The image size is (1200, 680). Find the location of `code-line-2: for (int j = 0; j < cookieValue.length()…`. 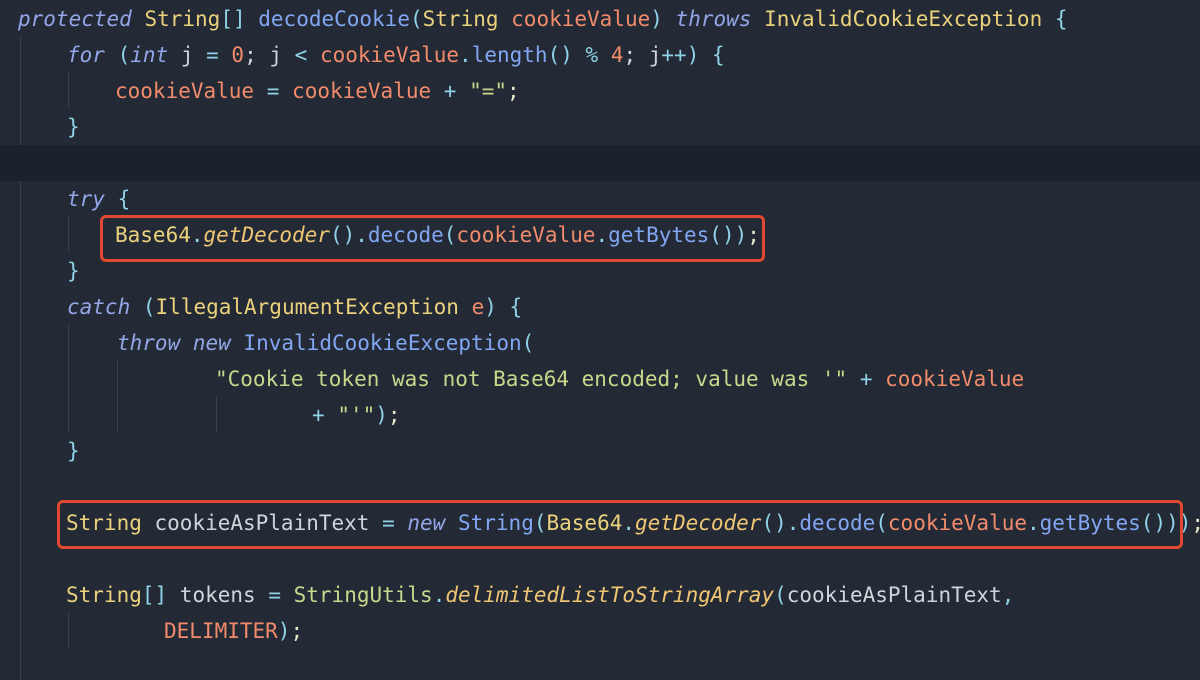

code-line-2: for (int j = 0; j < cookieValue.length()… is located at coordinates (600, 55).